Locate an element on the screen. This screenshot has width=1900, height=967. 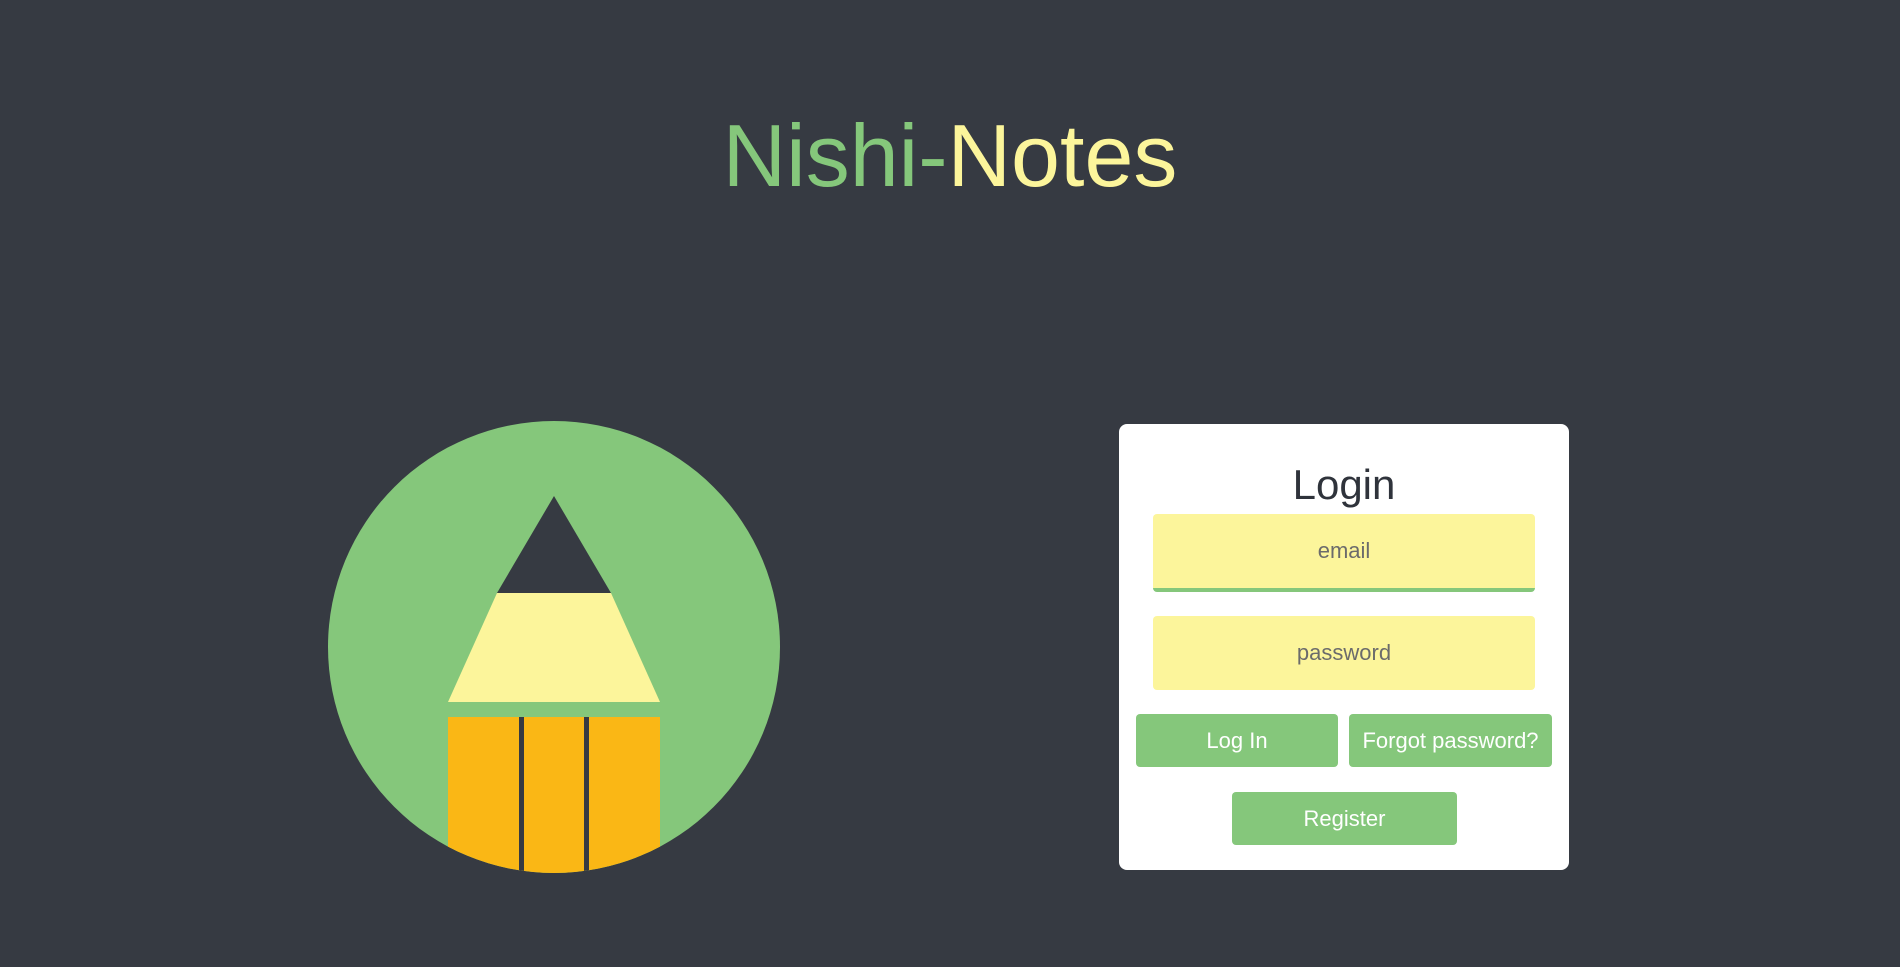
email-input is located at coordinates (1344, 553).